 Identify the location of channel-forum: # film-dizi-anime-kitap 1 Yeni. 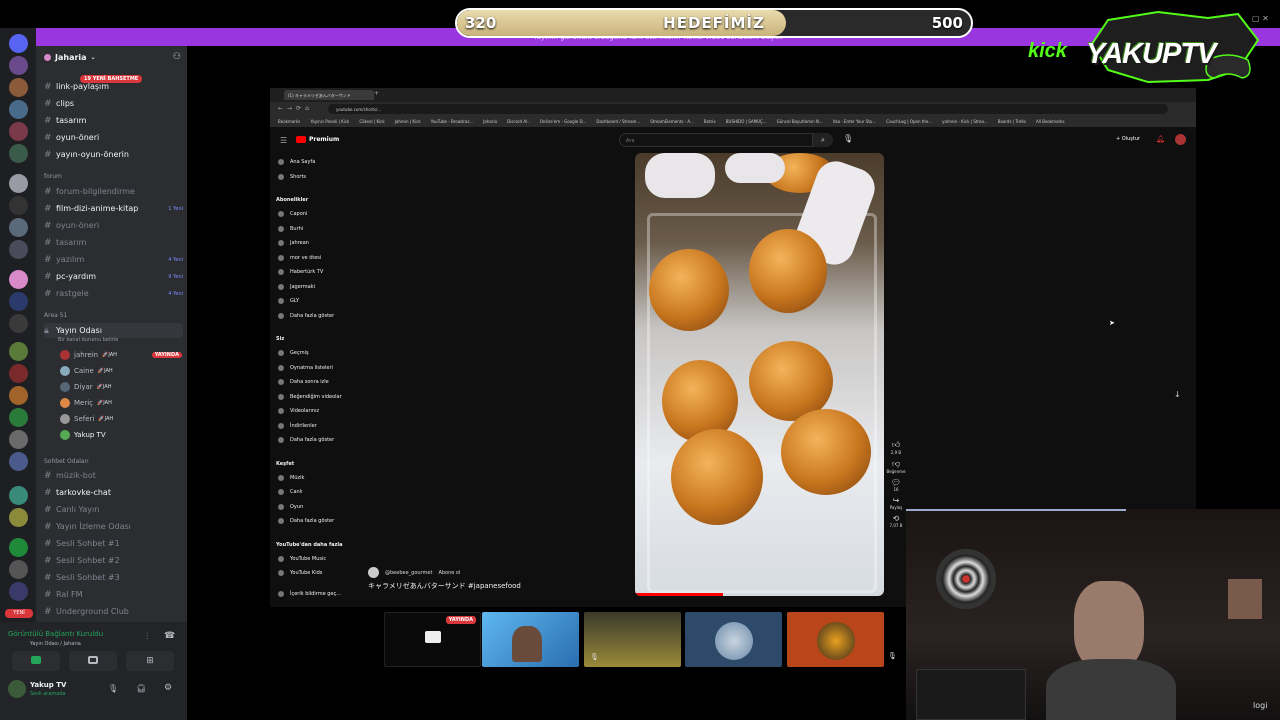
(113, 208).